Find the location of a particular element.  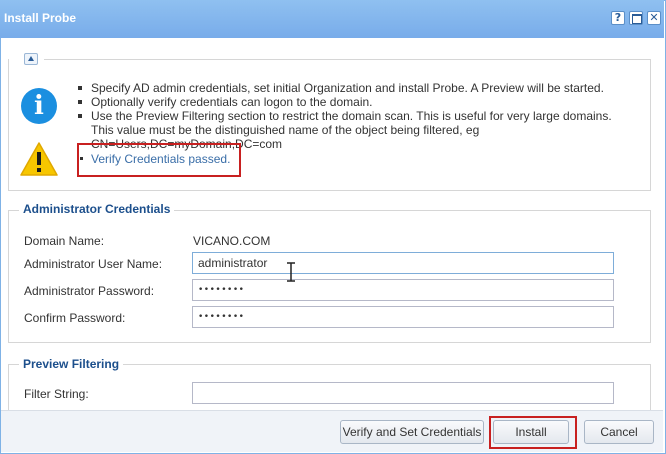

dialog-titlebar: Install Probe ? ✕ is located at coordinates (332, 19).